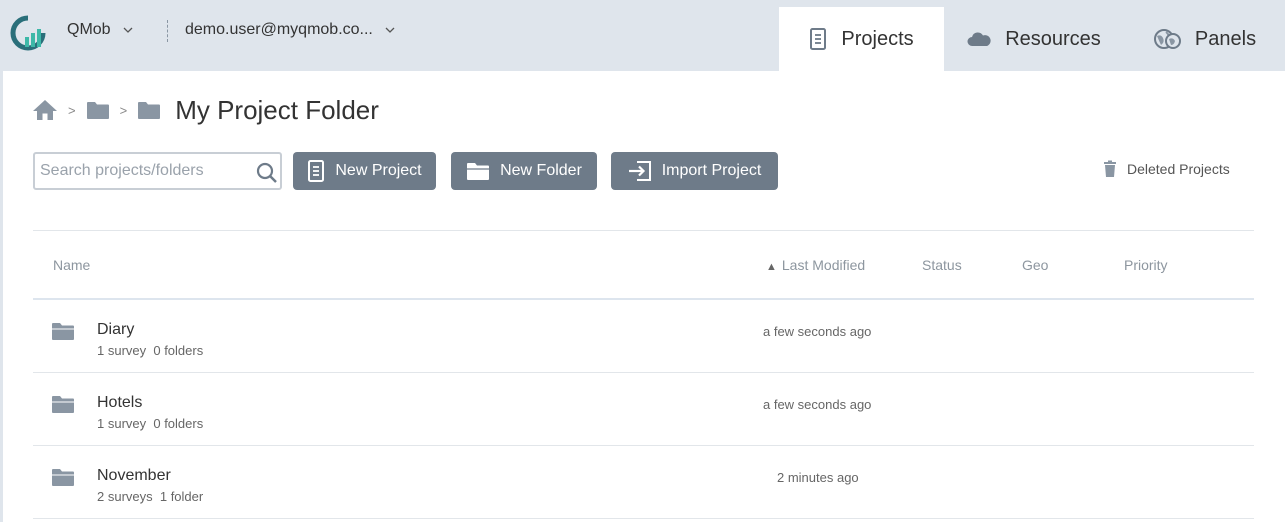 The height and width of the screenshot is (522, 1285). I want to click on deleted-projects-link: Deleted Projects, so click(1166, 169).